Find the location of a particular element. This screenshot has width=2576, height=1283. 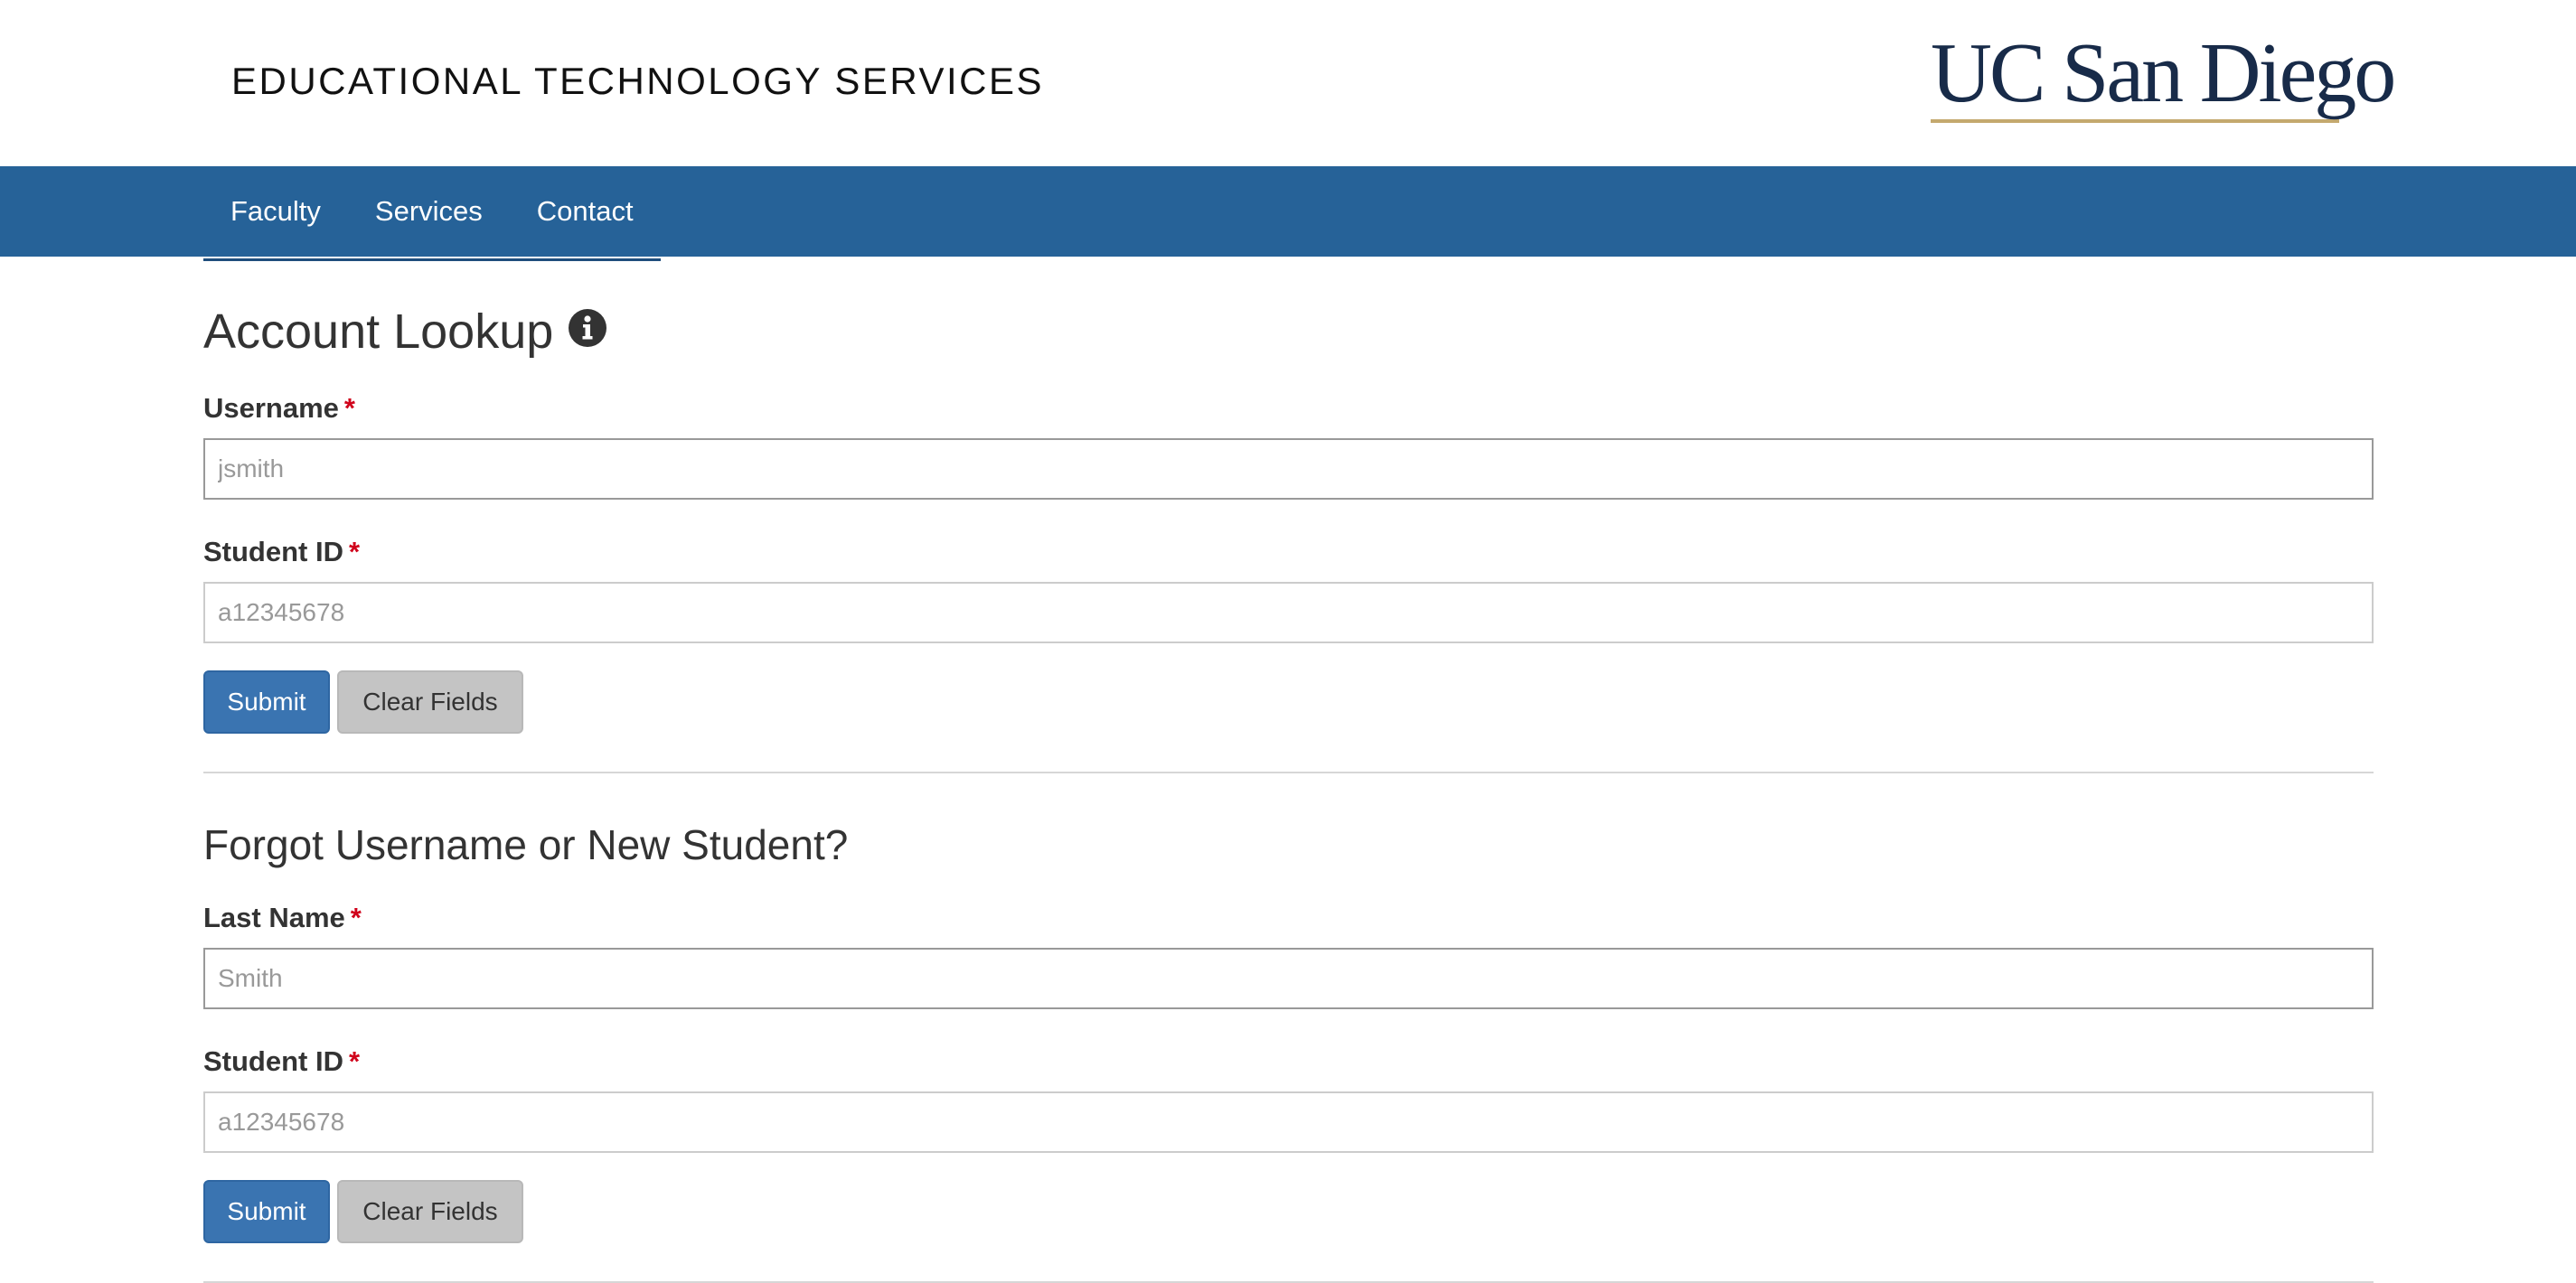

account-lookup-buttons: Submit Clear Fields is located at coordinates (1289, 702).